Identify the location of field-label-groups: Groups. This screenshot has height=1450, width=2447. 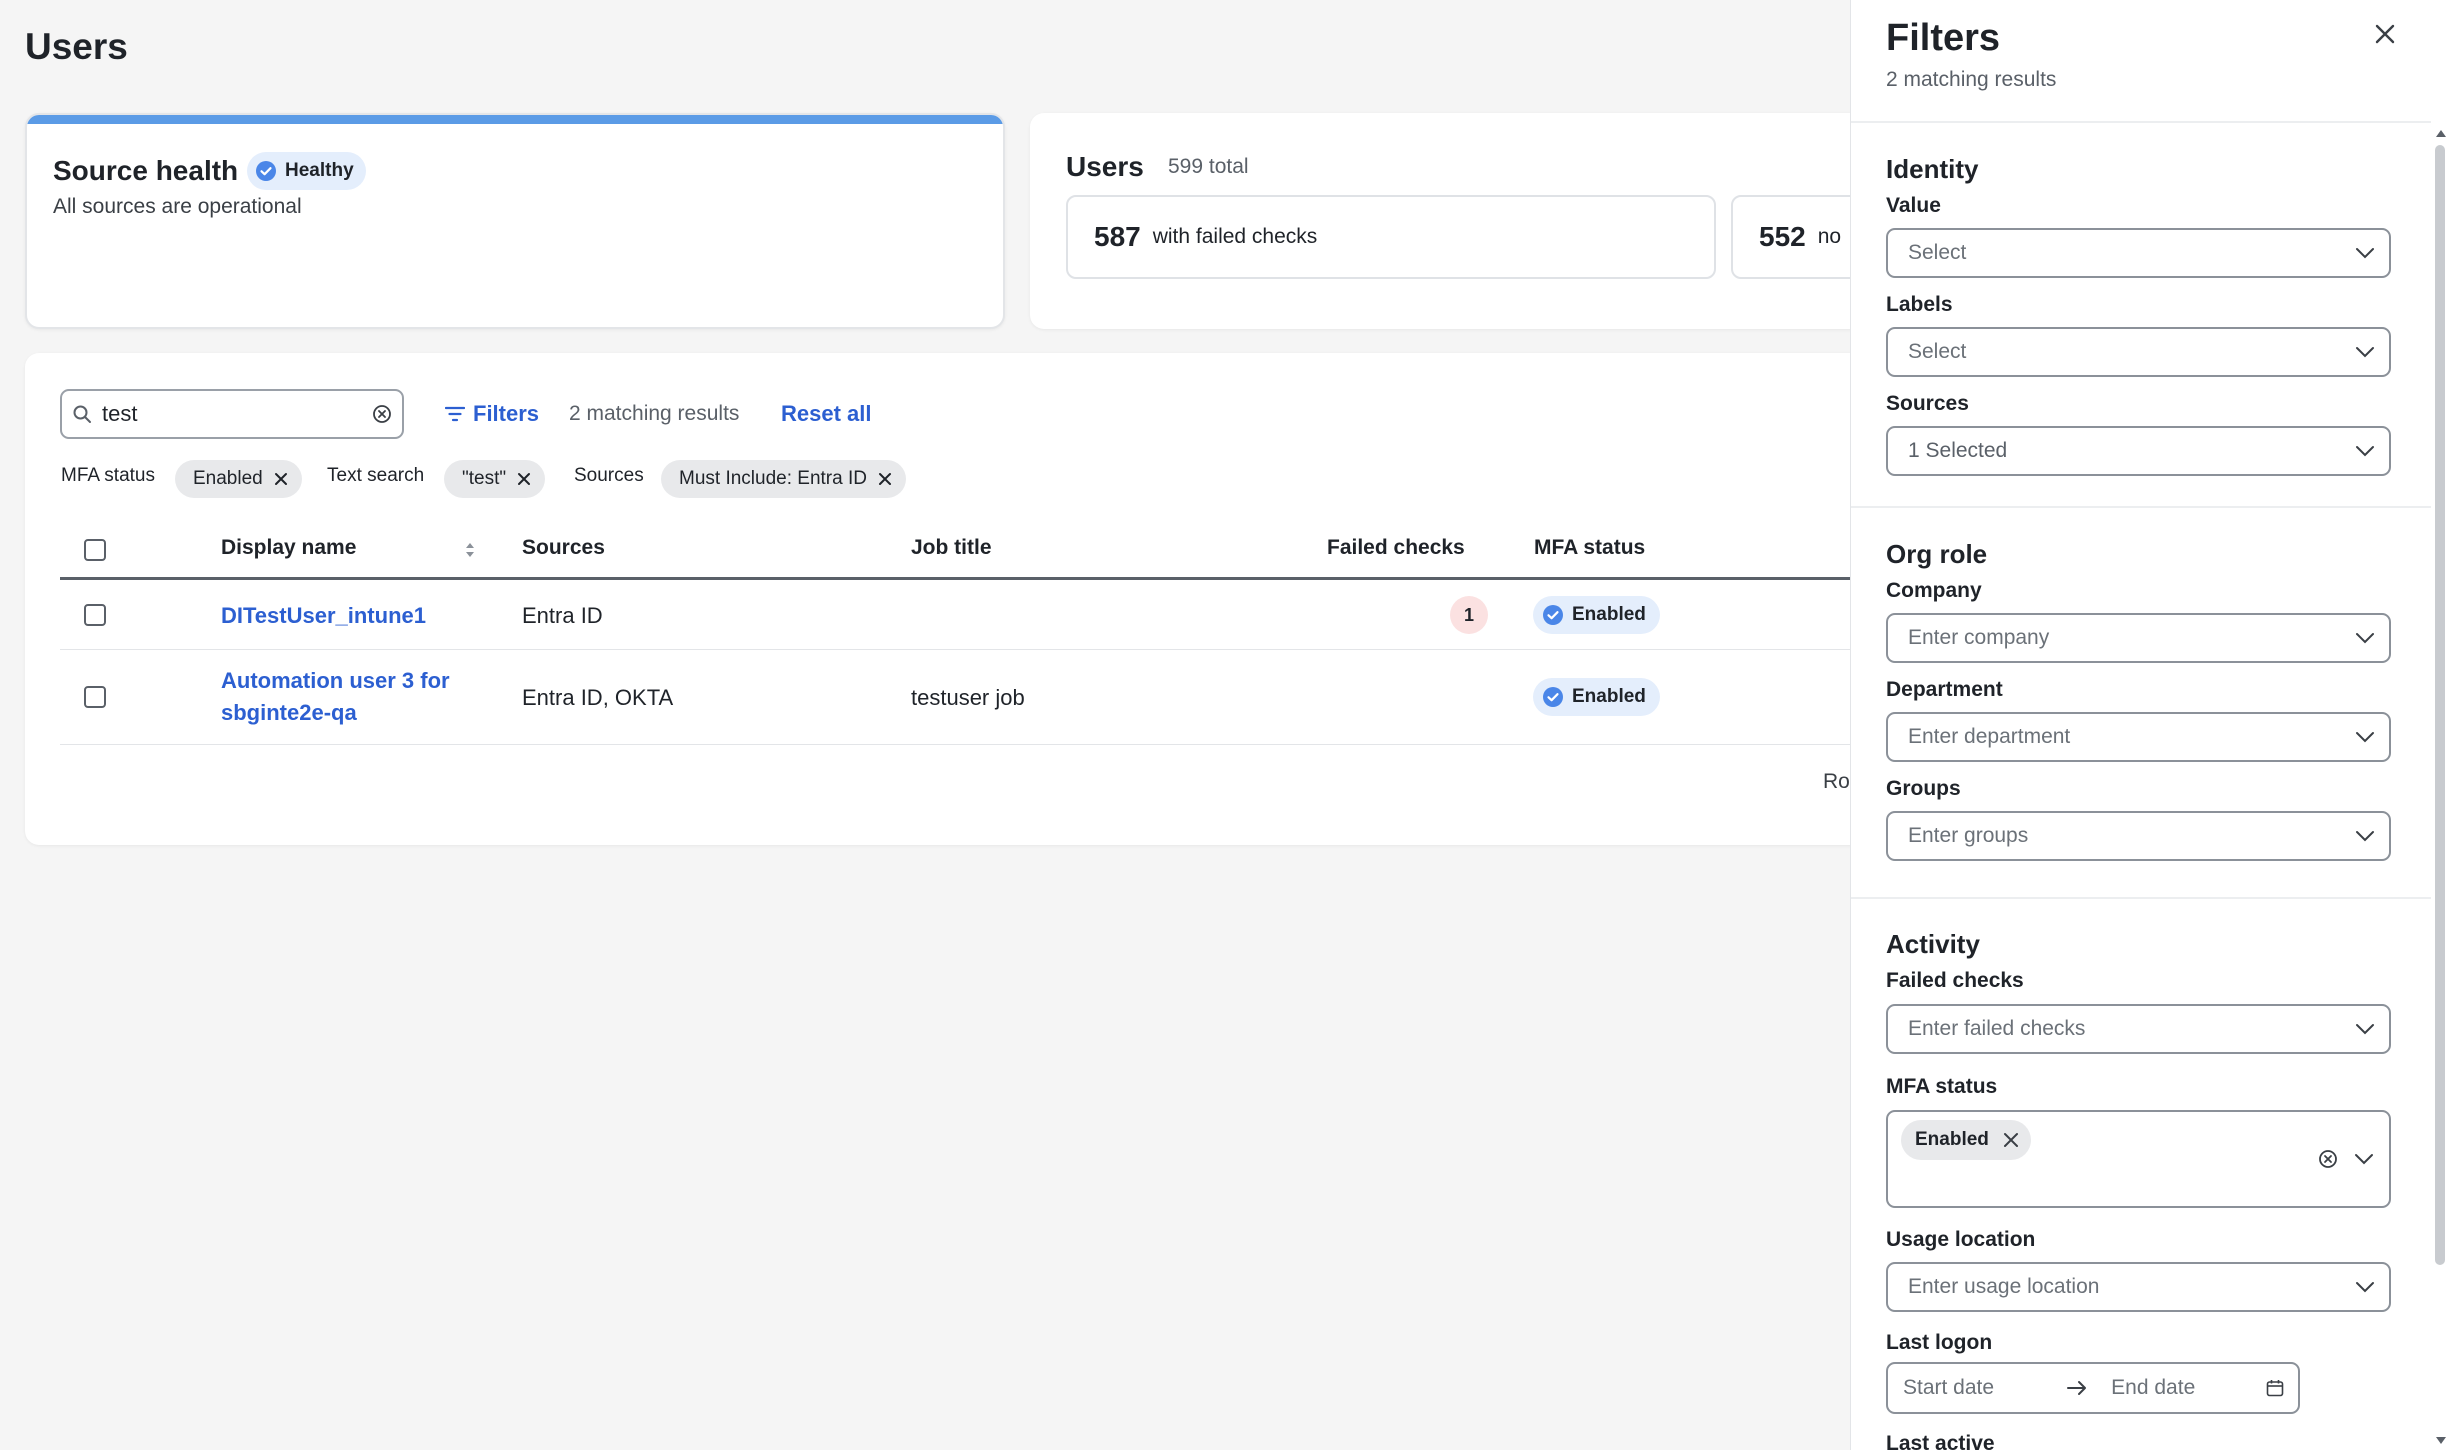
(1923, 788).